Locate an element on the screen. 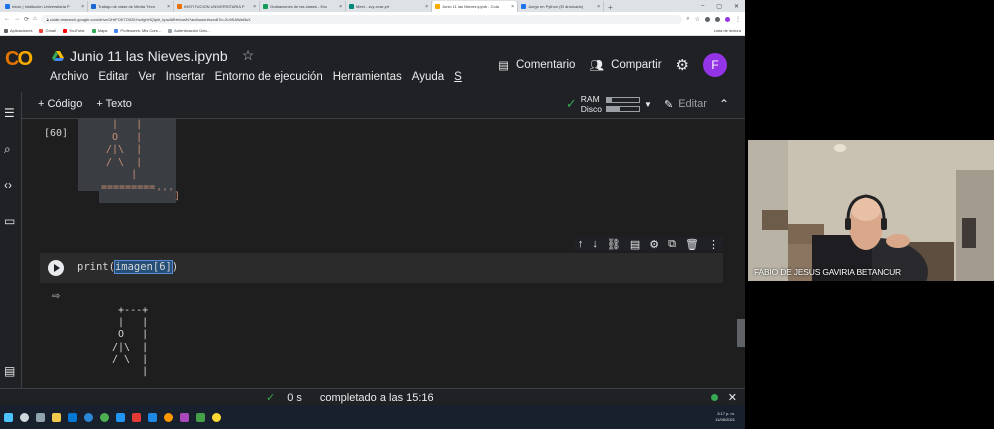 This screenshot has height=429, width=994. toc-icon: ☰ is located at coordinates (9, 113).